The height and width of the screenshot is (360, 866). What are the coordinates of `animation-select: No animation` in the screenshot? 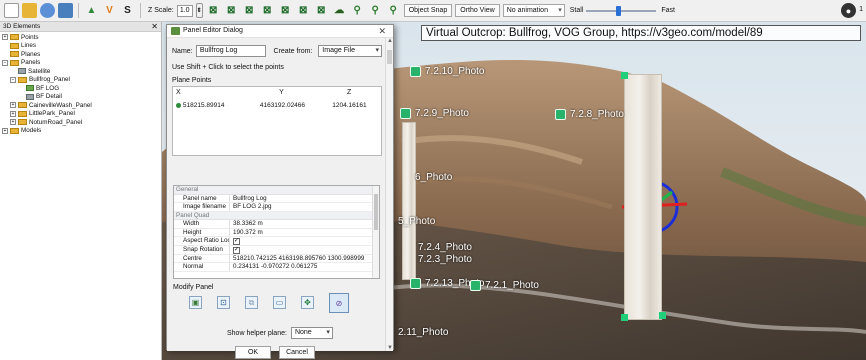 It's located at (533, 10).